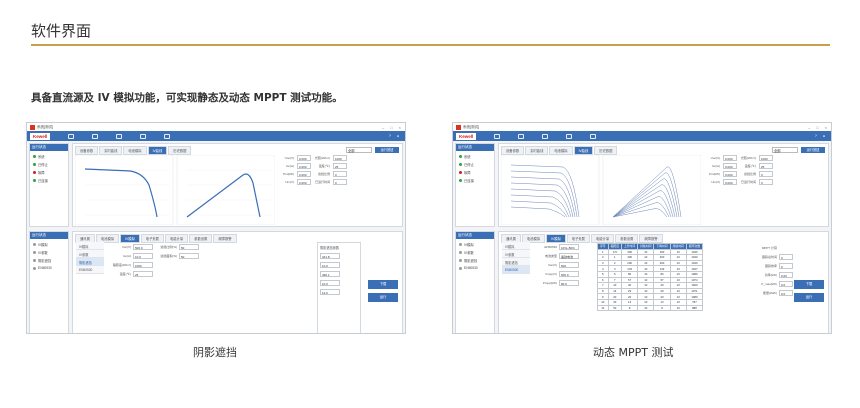 The width and height of the screenshot is (860, 408). I want to click on status-item: 故障, so click(49, 171).